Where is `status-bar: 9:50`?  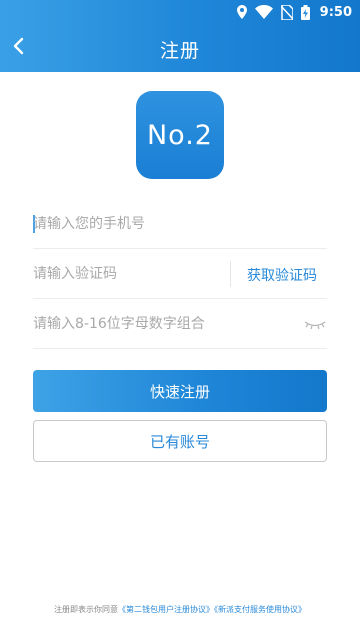 status-bar: 9:50 is located at coordinates (180, 12).